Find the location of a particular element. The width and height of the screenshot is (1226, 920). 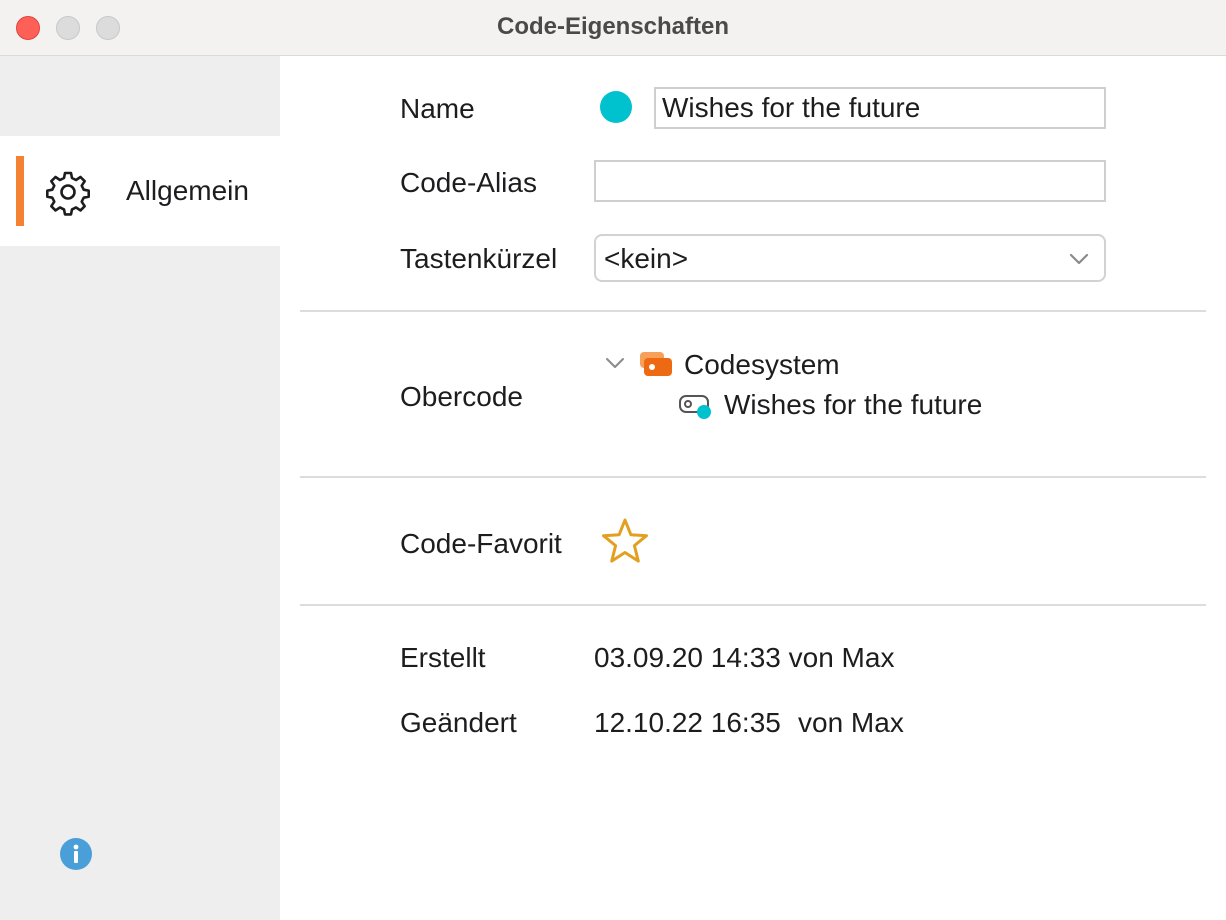

created-label: Erstellt is located at coordinates (443, 657).